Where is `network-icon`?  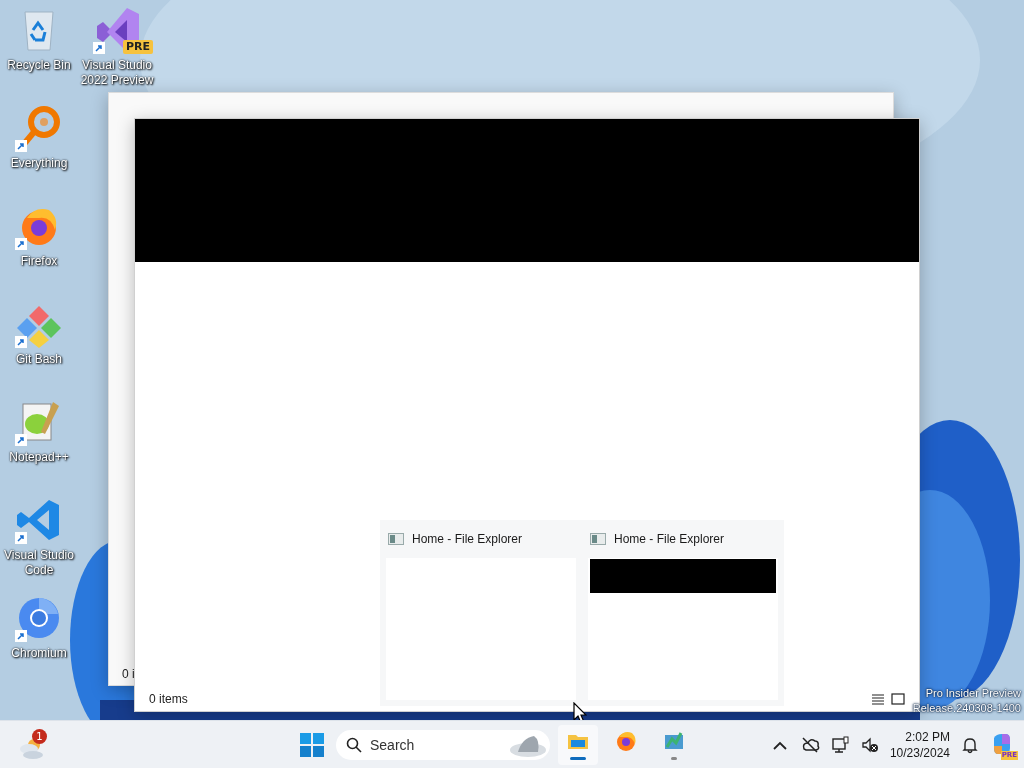
network-icon is located at coordinates (839, 744).